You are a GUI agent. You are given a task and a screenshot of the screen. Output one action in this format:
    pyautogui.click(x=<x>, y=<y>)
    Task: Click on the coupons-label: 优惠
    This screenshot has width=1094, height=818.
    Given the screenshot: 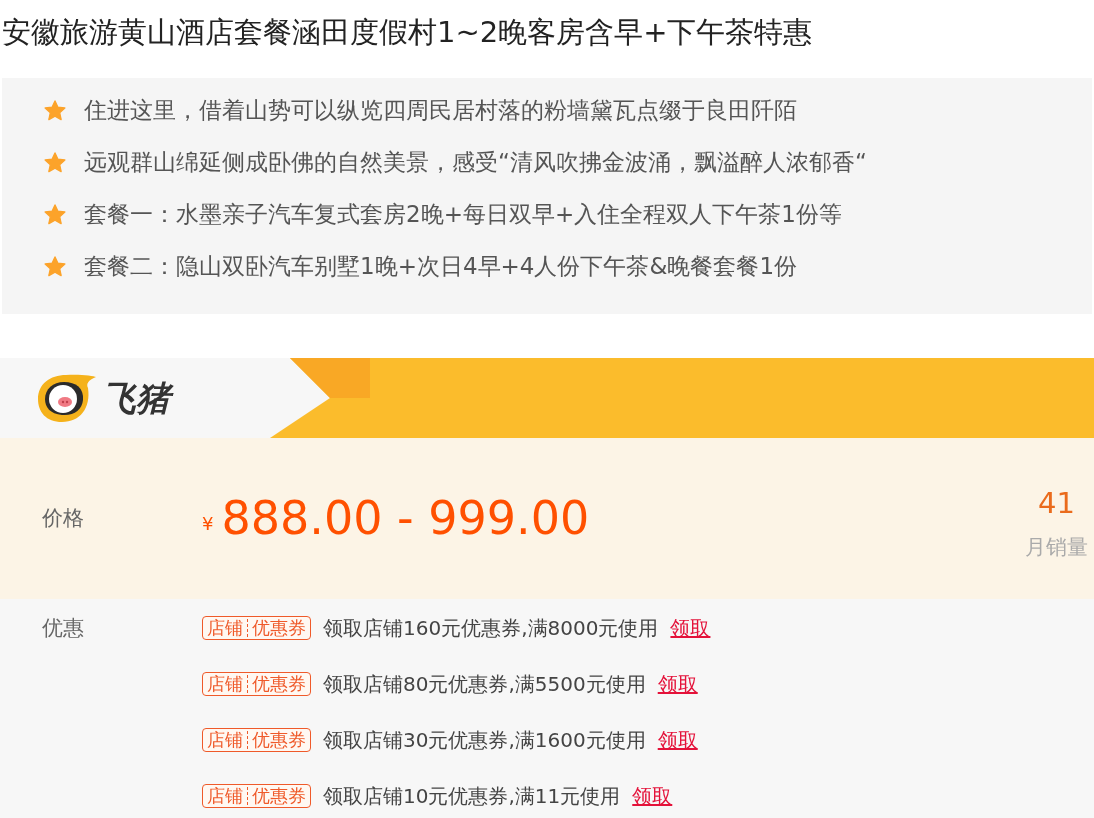 What is the action you would take?
    pyautogui.click(x=63, y=628)
    